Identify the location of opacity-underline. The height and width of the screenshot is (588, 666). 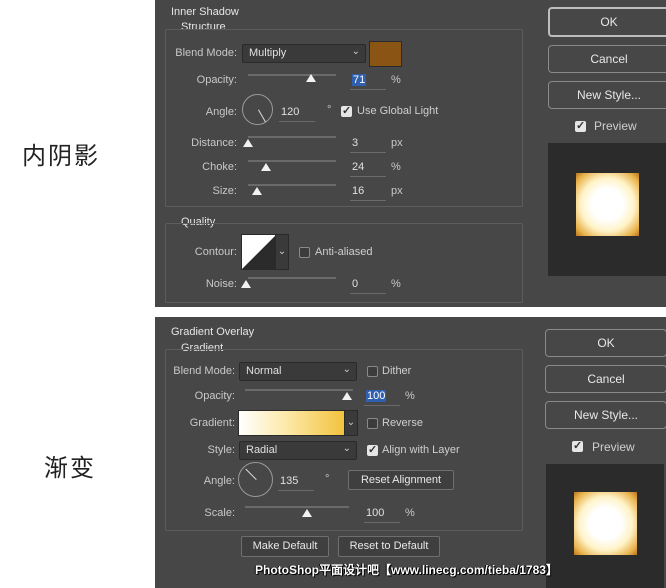
(368, 89).